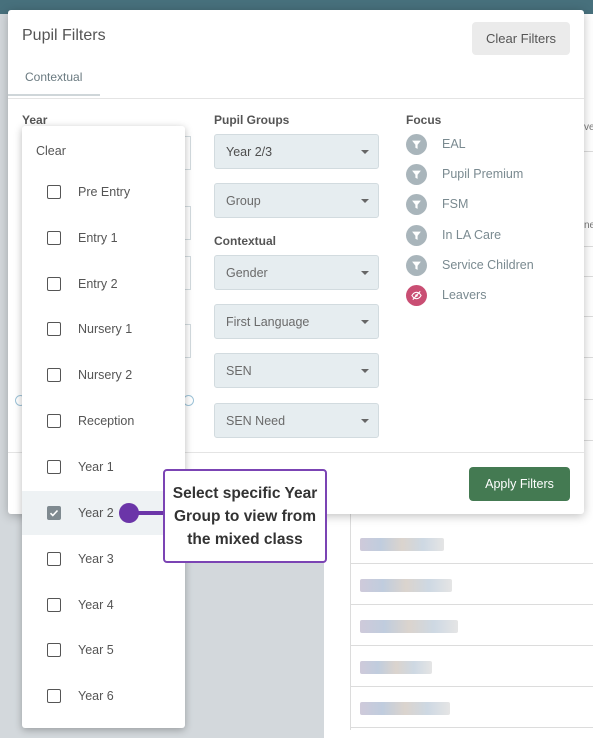 The height and width of the screenshot is (738, 593). I want to click on tab-divider, so click(296, 98).